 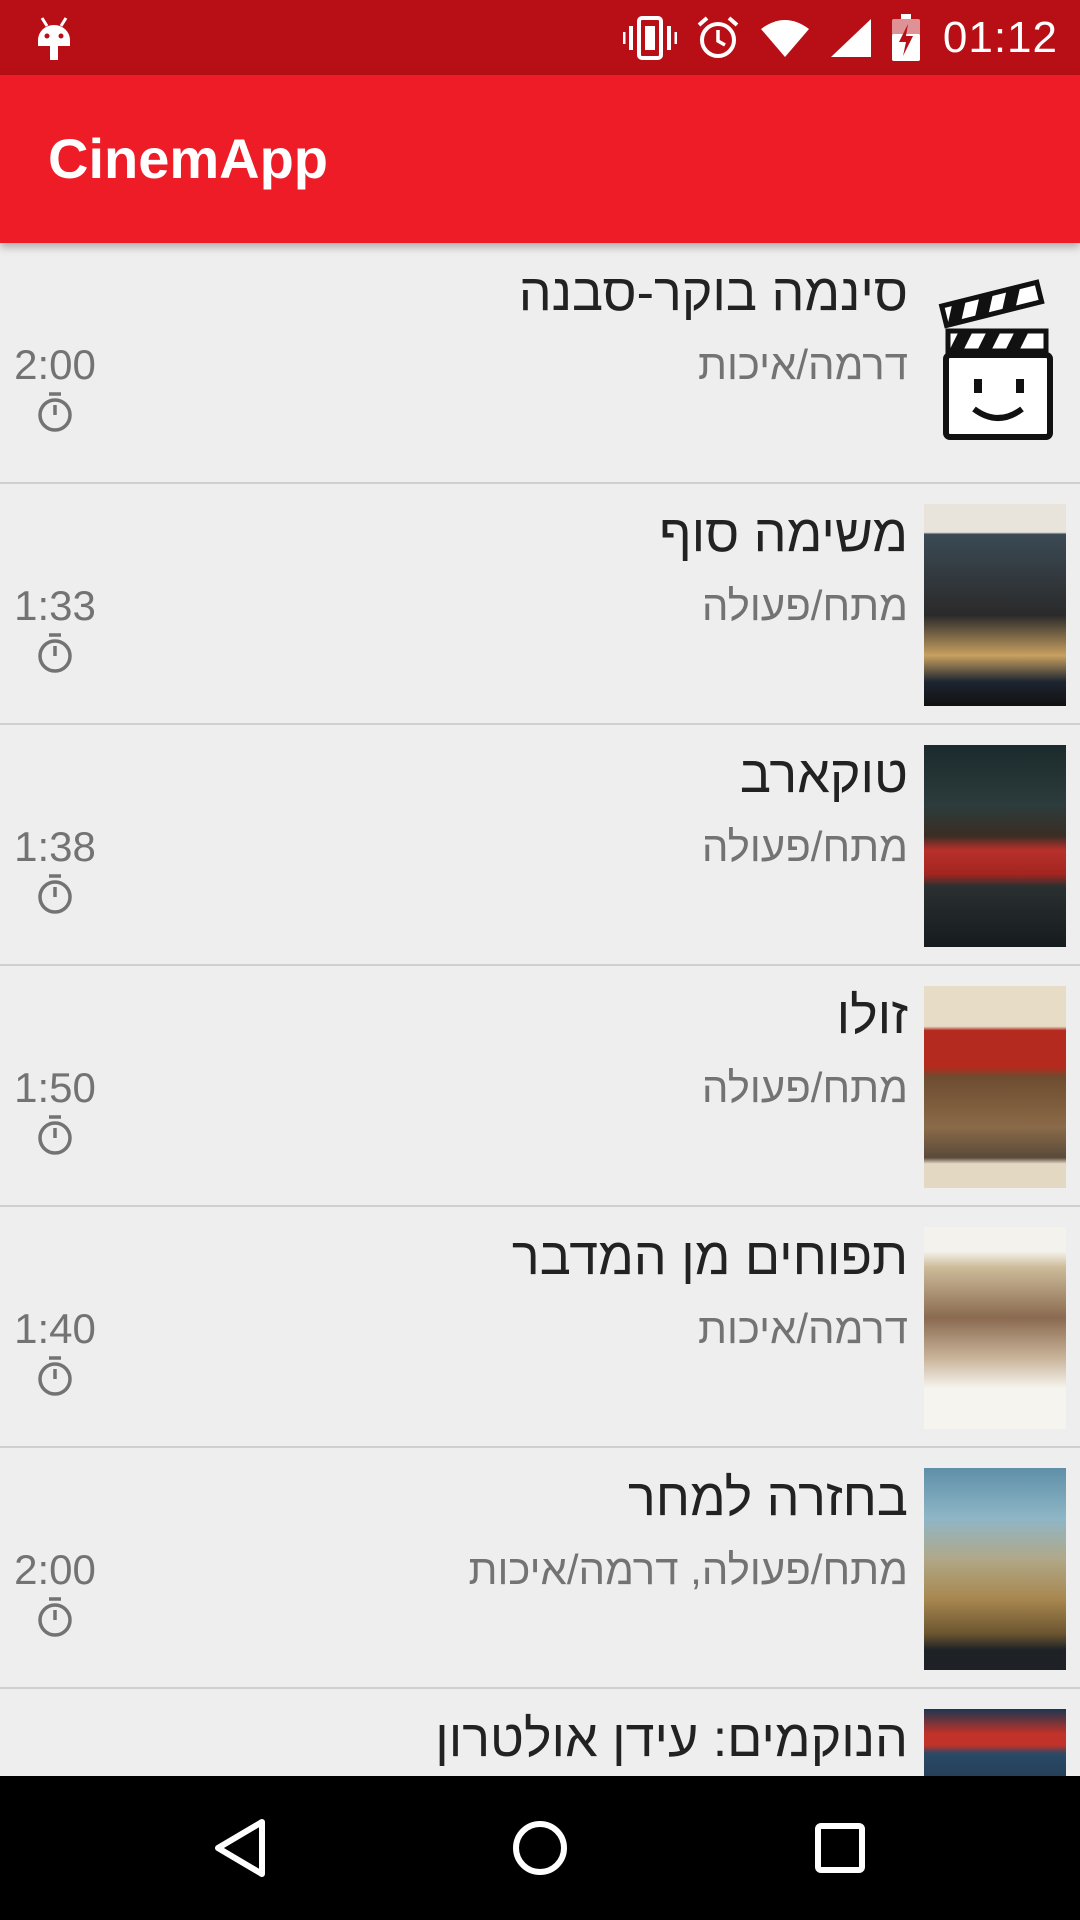 I want to click on movie-list-item: טוקארב מתח/פעולה 1:38, so click(x=540, y=845).